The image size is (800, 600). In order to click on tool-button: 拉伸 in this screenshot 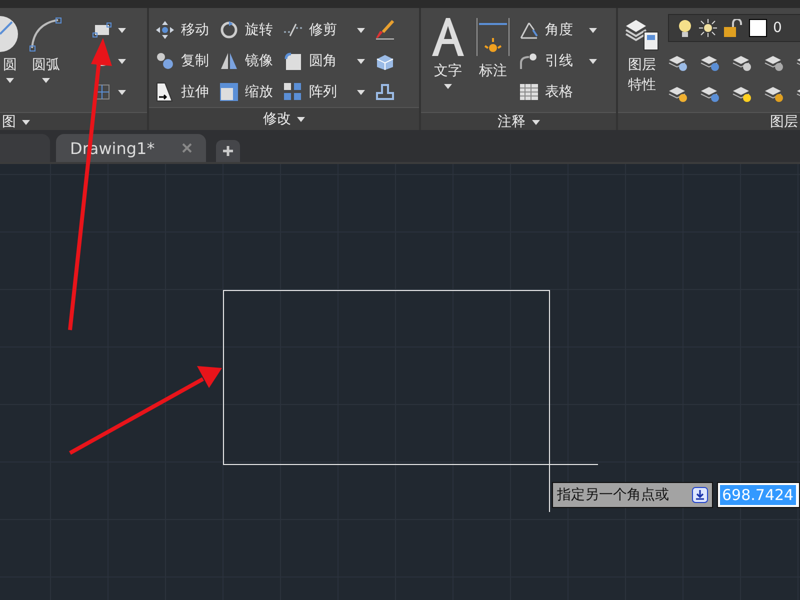, I will do `click(182, 92)`.